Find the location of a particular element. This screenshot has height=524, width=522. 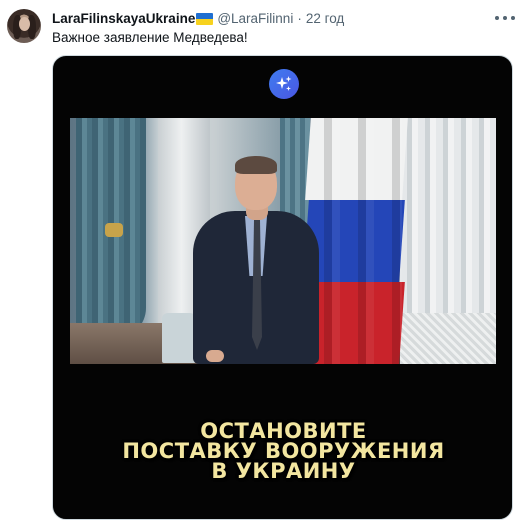

caption-line: ОСТАНОВИТЕ is located at coordinates (283, 431).